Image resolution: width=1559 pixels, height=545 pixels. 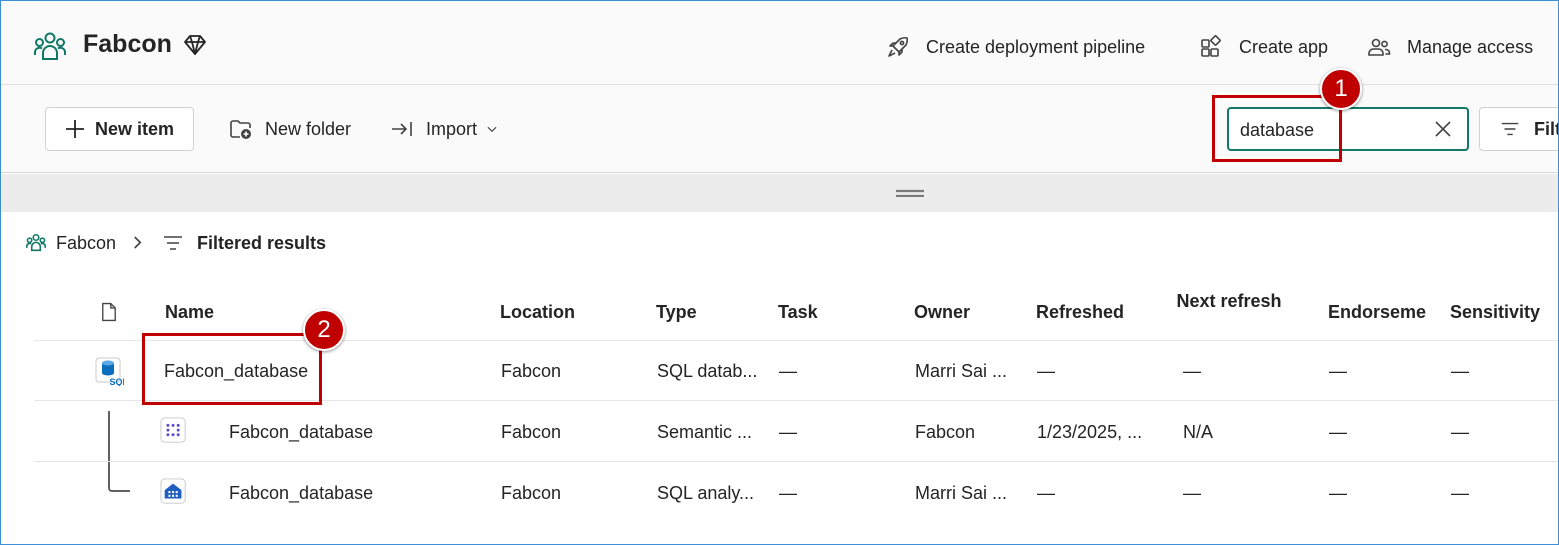 I want to click on column-header-next-refresh: Next refresh, so click(x=1229, y=301).